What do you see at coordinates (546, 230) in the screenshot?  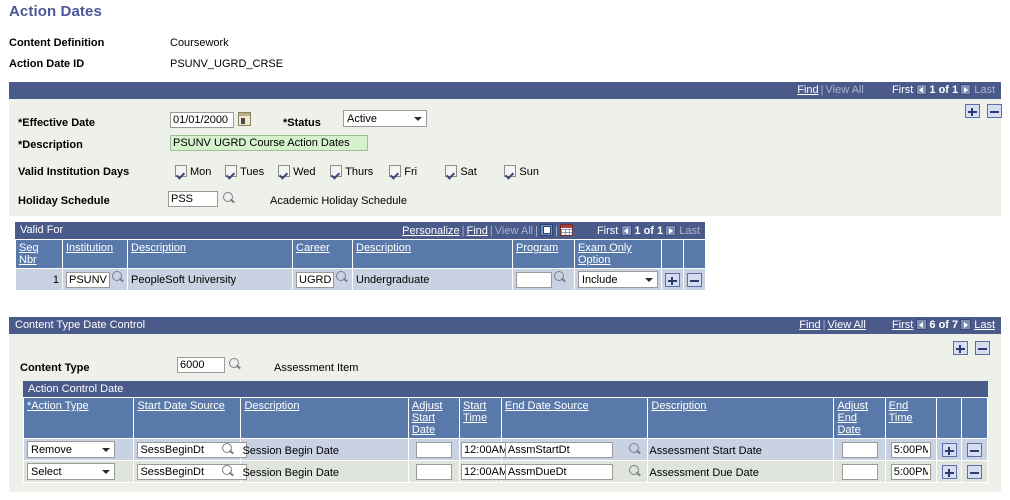 I see `download-spreadsheet-icon` at bounding box center [546, 230].